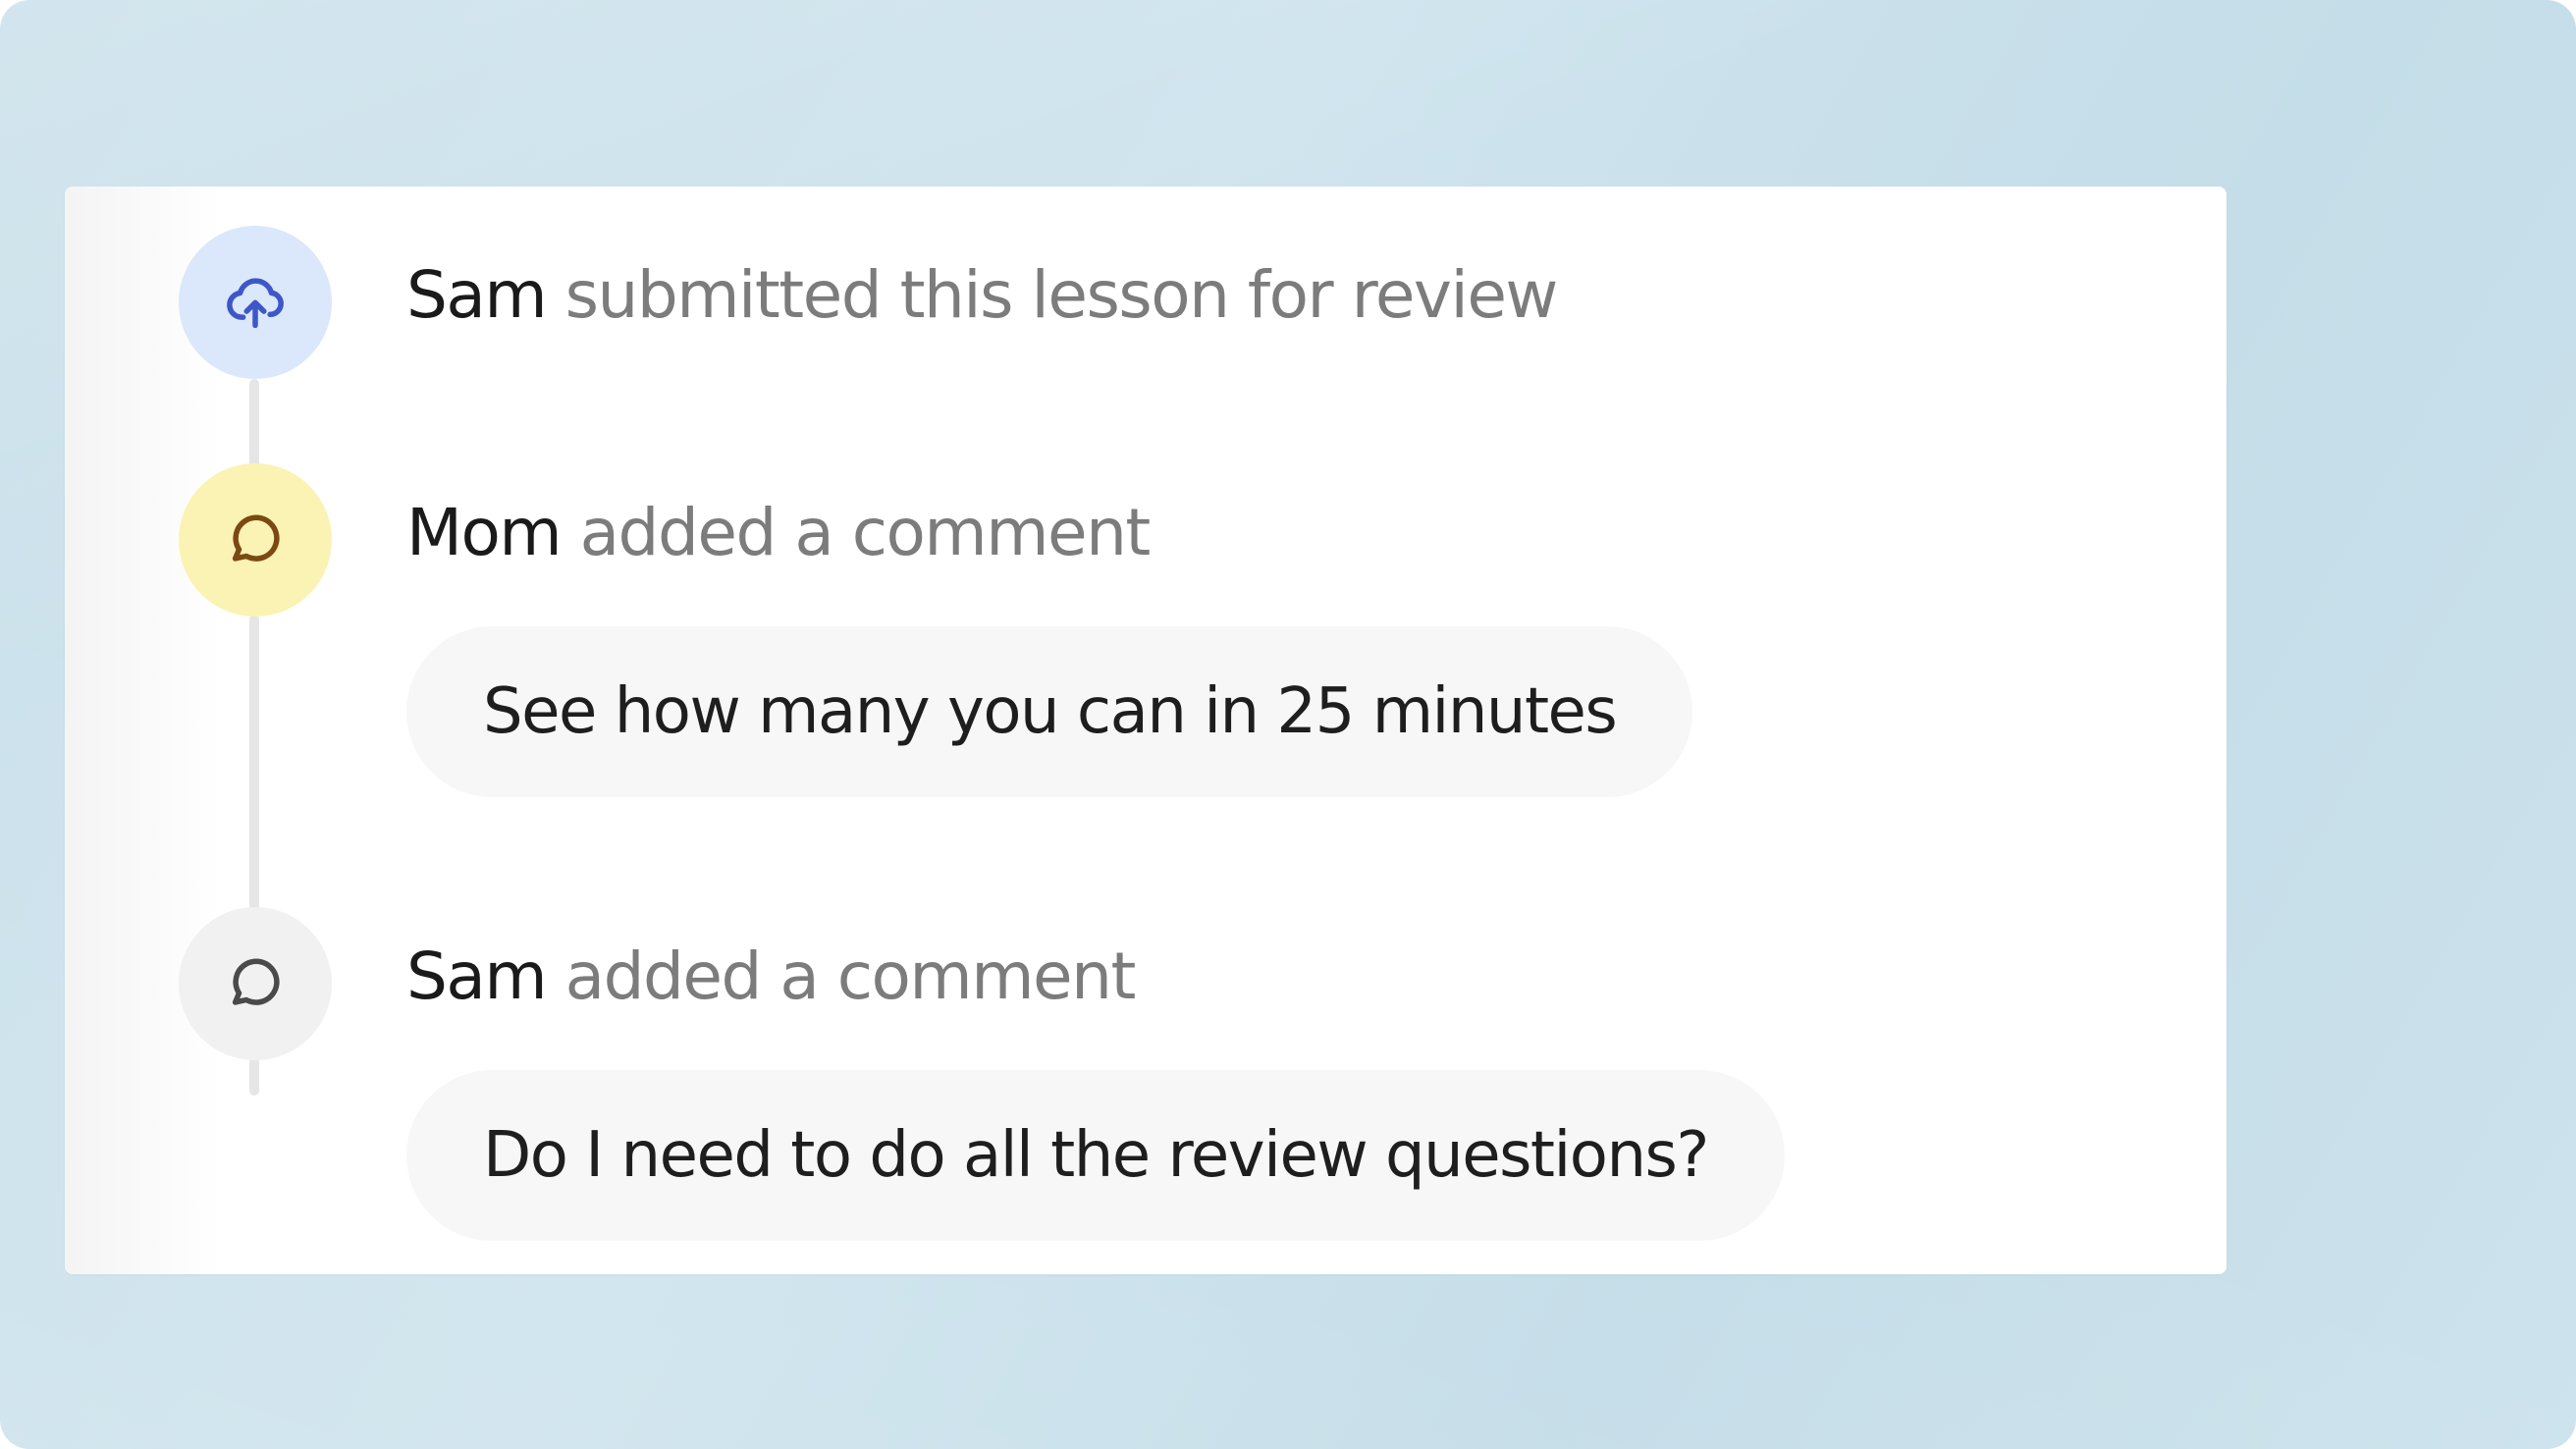 The width and height of the screenshot is (2576, 1449). What do you see at coordinates (484, 532) in the screenshot?
I see `event-actor: Mom` at bounding box center [484, 532].